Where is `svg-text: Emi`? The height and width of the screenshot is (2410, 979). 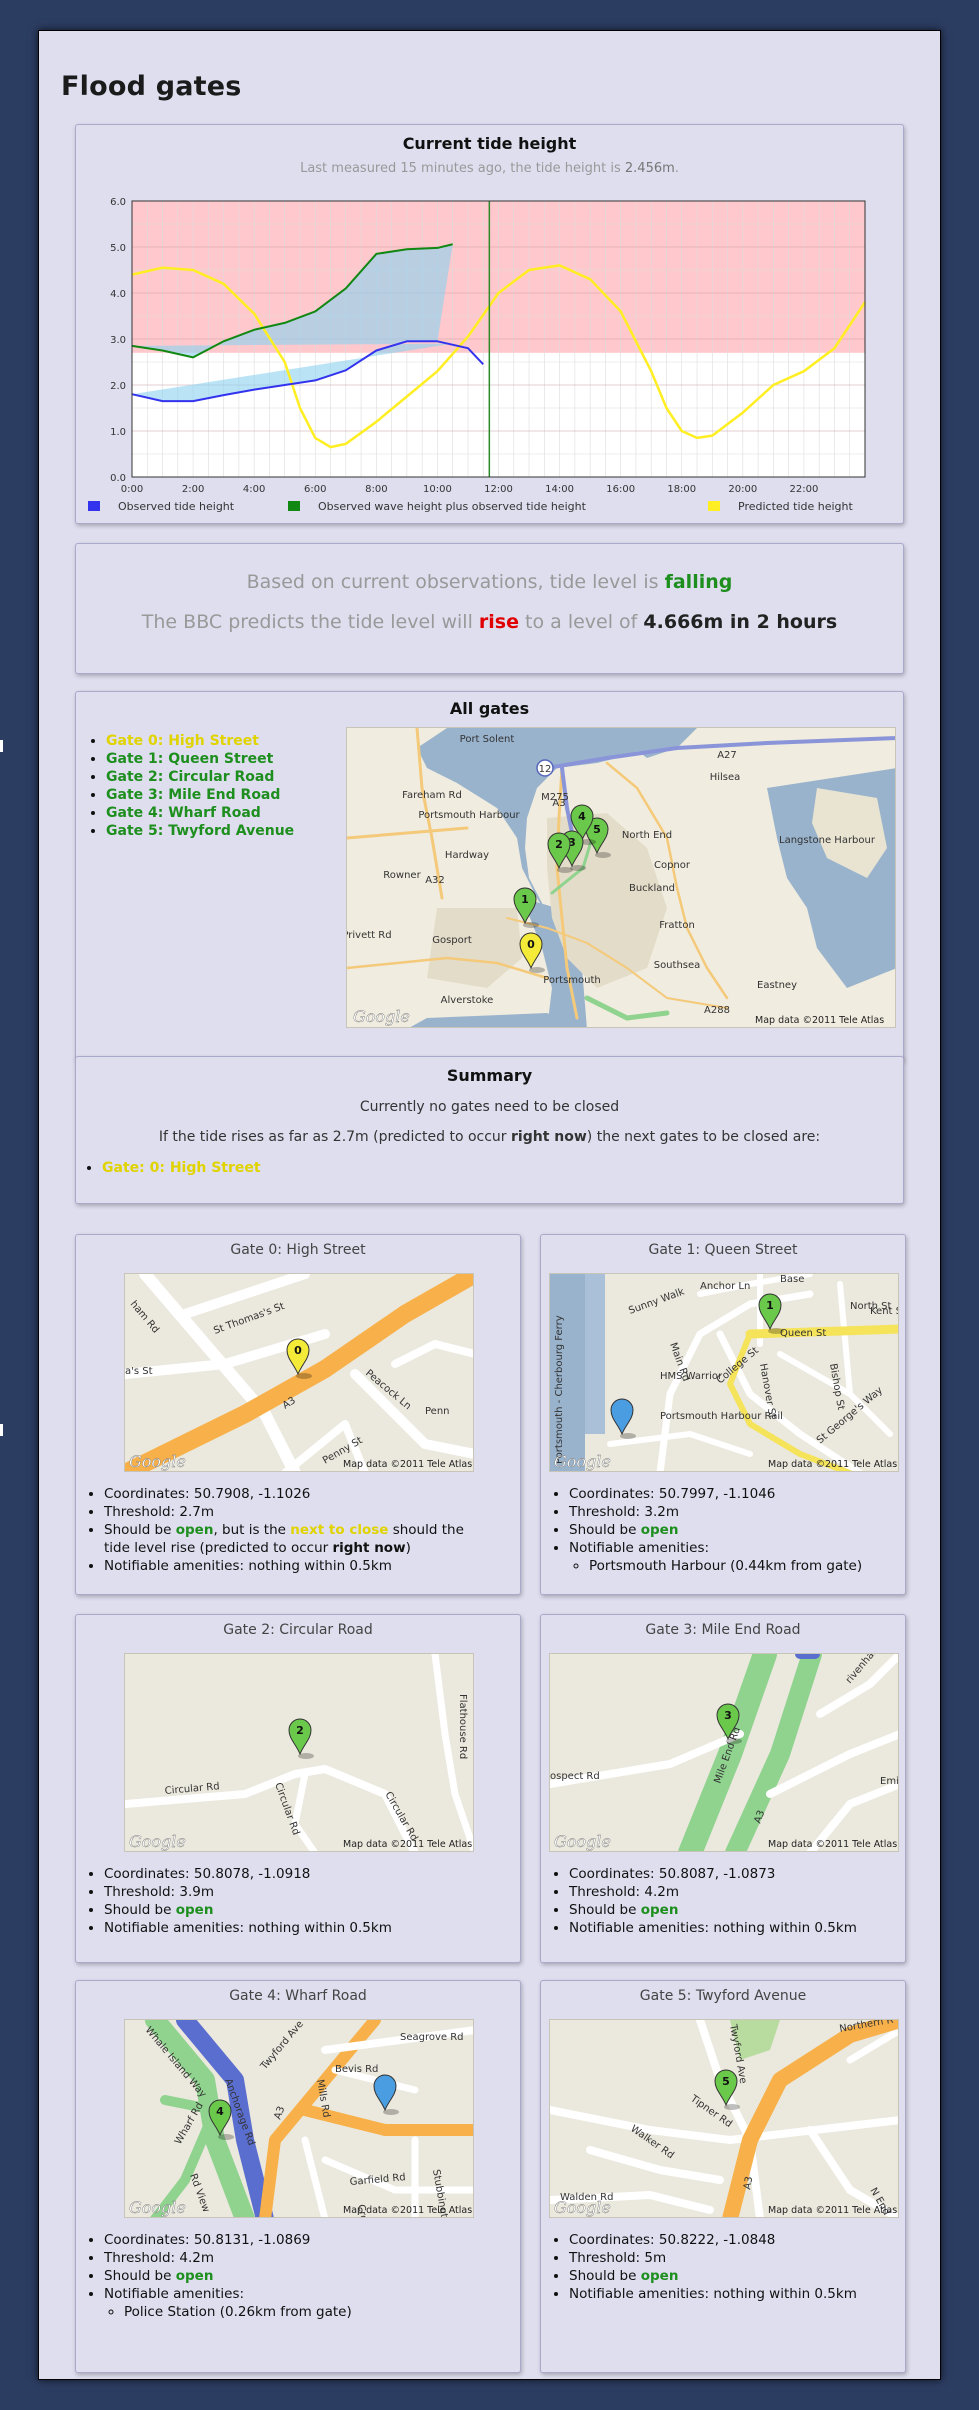
svg-text: Emi is located at coordinates (889, 1781).